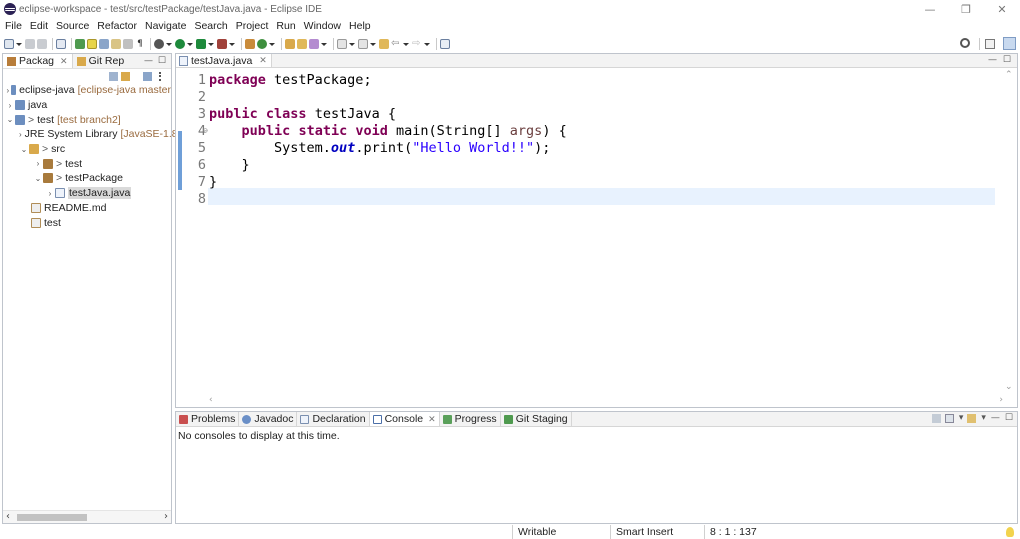 The width and height of the screenshot is (1020, 539). I want to click on open-perspective-icon, so click(990, 44).